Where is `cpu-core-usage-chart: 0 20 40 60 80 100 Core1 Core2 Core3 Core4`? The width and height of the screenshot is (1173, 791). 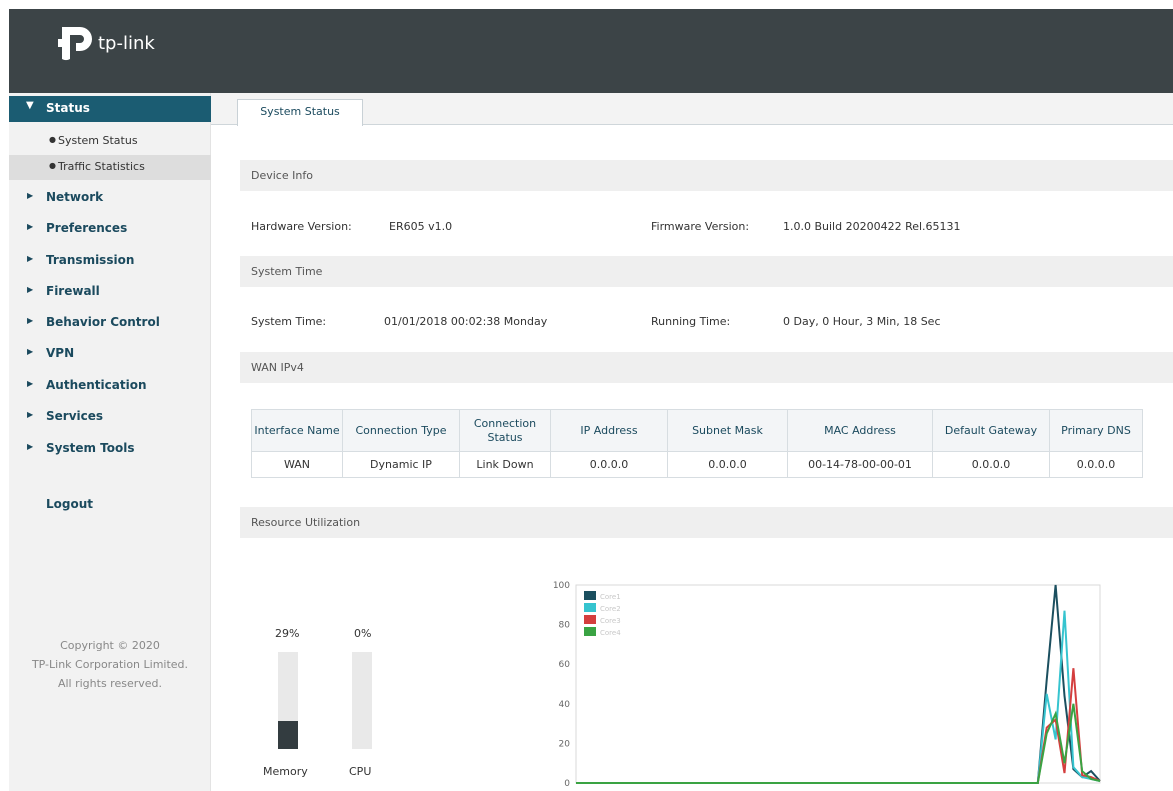
cpu-core-usage-chart: 0 20 40 60 80 100 Core1 Core2 Core3 Core4 is located at coordinates (827, 685).